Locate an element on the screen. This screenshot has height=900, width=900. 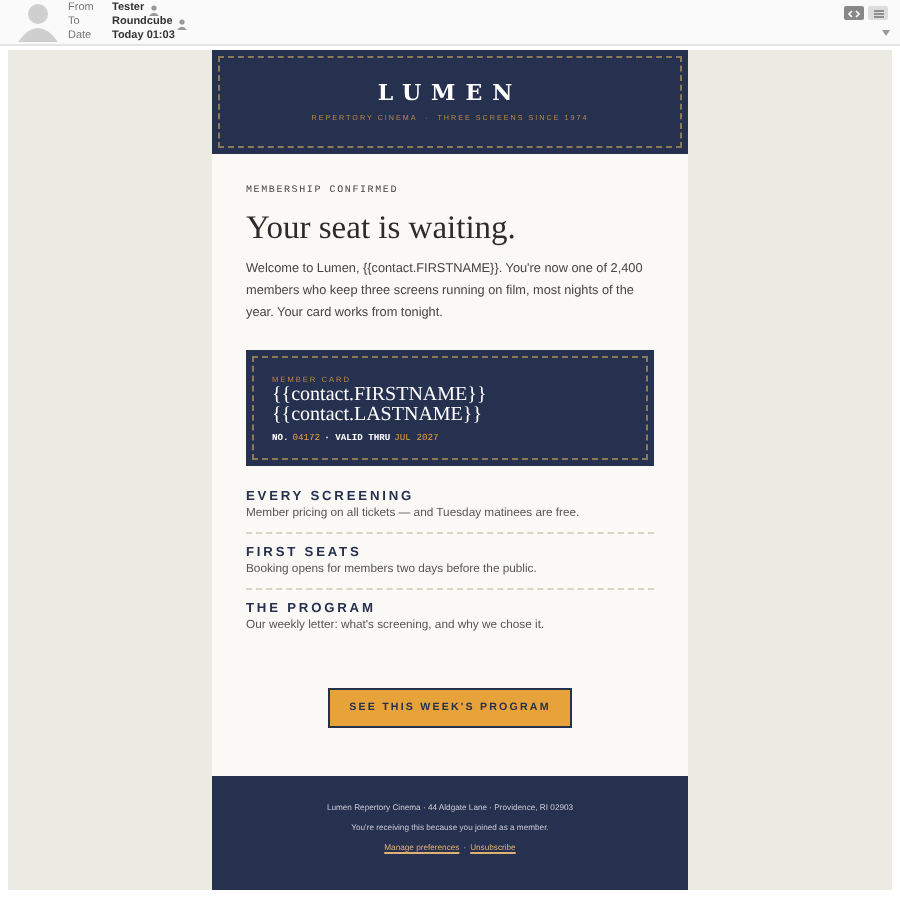
member-name: {{contact.FIRSTNAME}} is located at coordinates (380, 396).